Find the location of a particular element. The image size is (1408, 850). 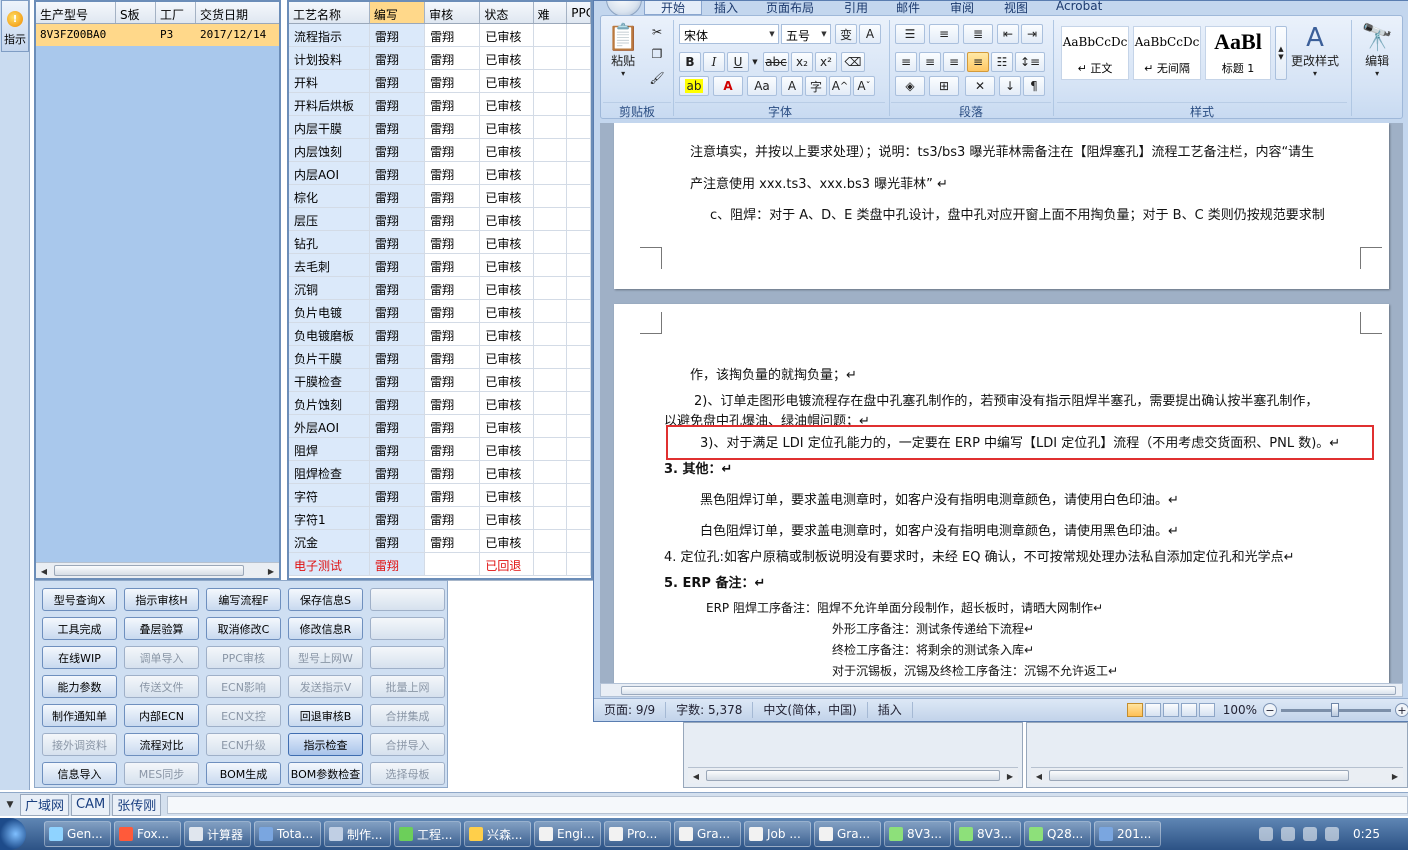

style-heading-1: AaBl 标题 1 is located at coordinates (1238, 53).